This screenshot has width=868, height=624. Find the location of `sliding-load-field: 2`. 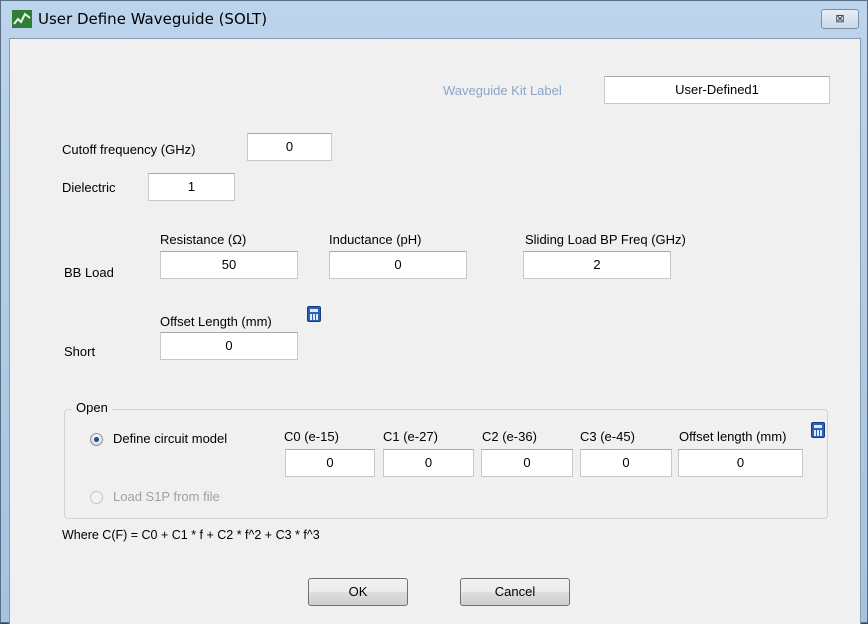

sliding-load-field: 2 is located at coordinates (597, 265).